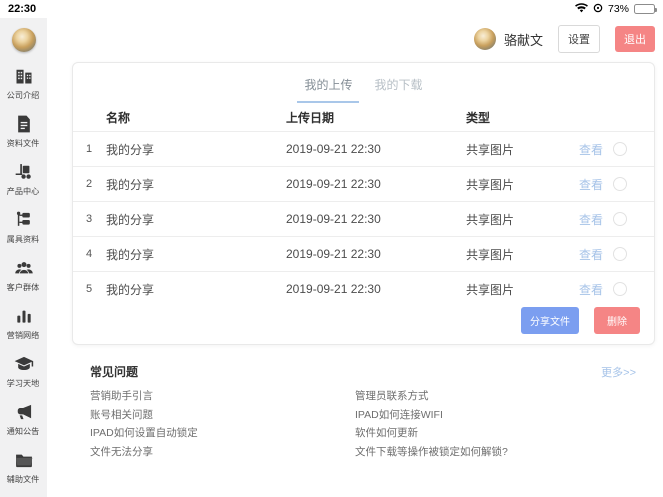  Describe the element at coordinates (222, 452) in the screenshot. I see `faq-link: 文件无法分享` at that location.